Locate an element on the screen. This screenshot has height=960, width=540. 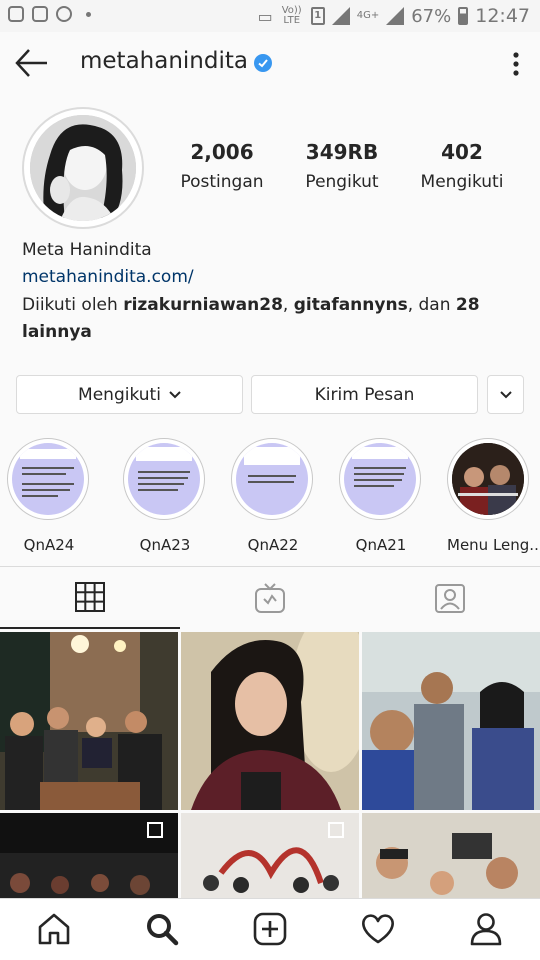
send-message-button: Kirim Pesan is located at coordinates (364, 394).